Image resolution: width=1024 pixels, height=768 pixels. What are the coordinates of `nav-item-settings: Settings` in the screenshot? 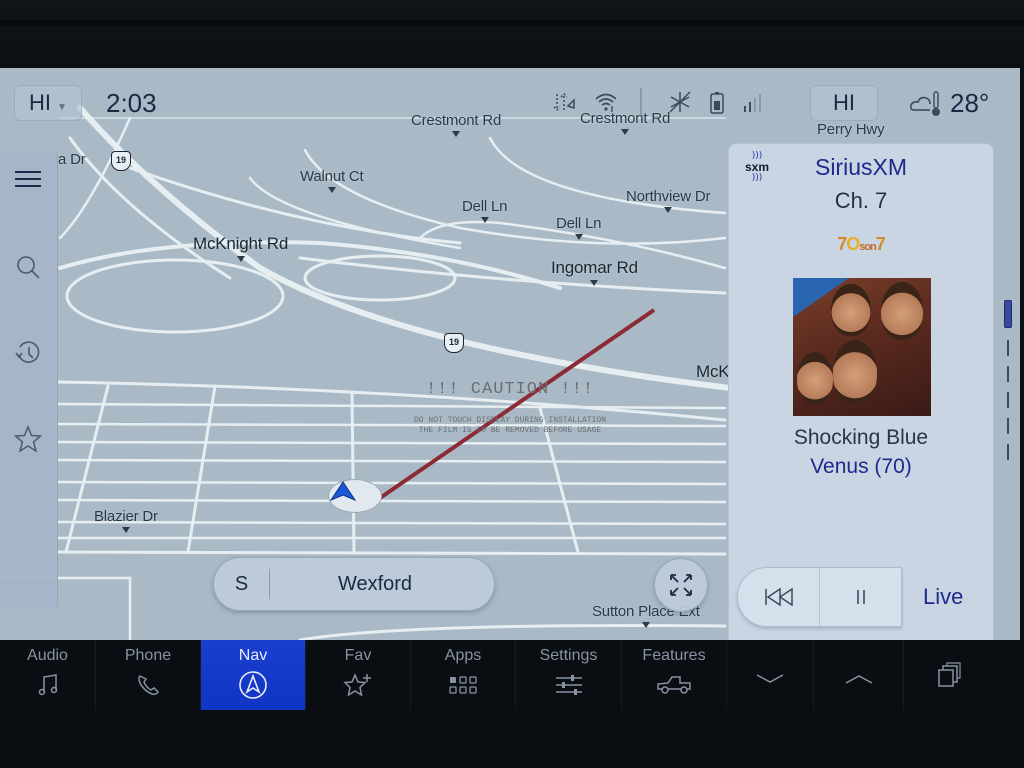 It's located at (569, 675).